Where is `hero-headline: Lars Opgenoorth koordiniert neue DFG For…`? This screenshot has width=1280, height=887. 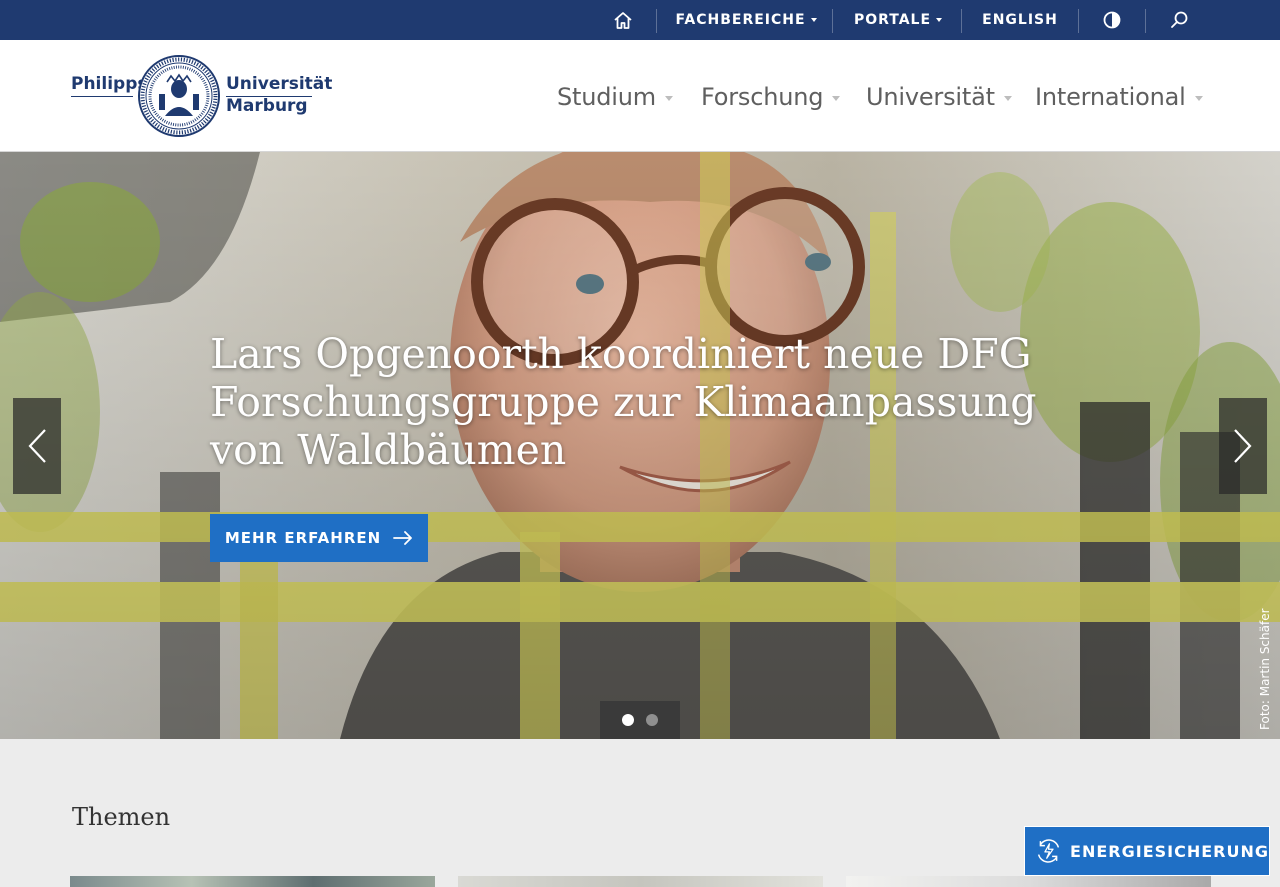 hero-headline: Lars Opgenoorth koordiniert neue DFG For… is located at coordinates (623, 402).